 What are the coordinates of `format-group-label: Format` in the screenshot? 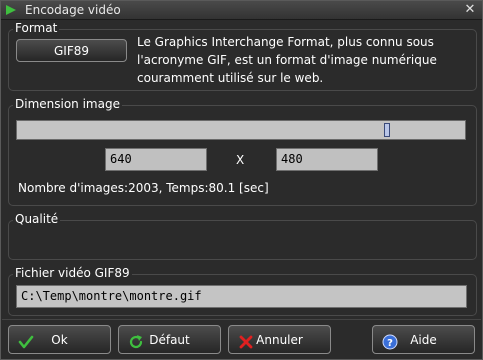 It's located at (36, 28).